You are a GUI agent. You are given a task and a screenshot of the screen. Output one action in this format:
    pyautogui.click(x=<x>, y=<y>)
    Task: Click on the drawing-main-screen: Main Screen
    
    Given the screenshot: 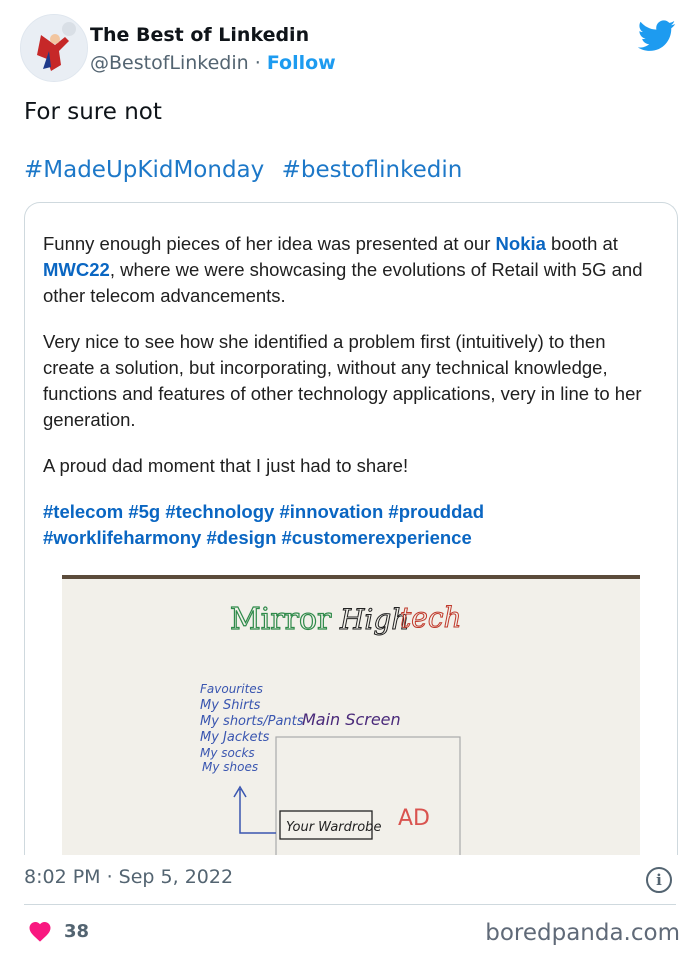 What is the action you would take?
    pyautogui.click(x=351, y=719)
    